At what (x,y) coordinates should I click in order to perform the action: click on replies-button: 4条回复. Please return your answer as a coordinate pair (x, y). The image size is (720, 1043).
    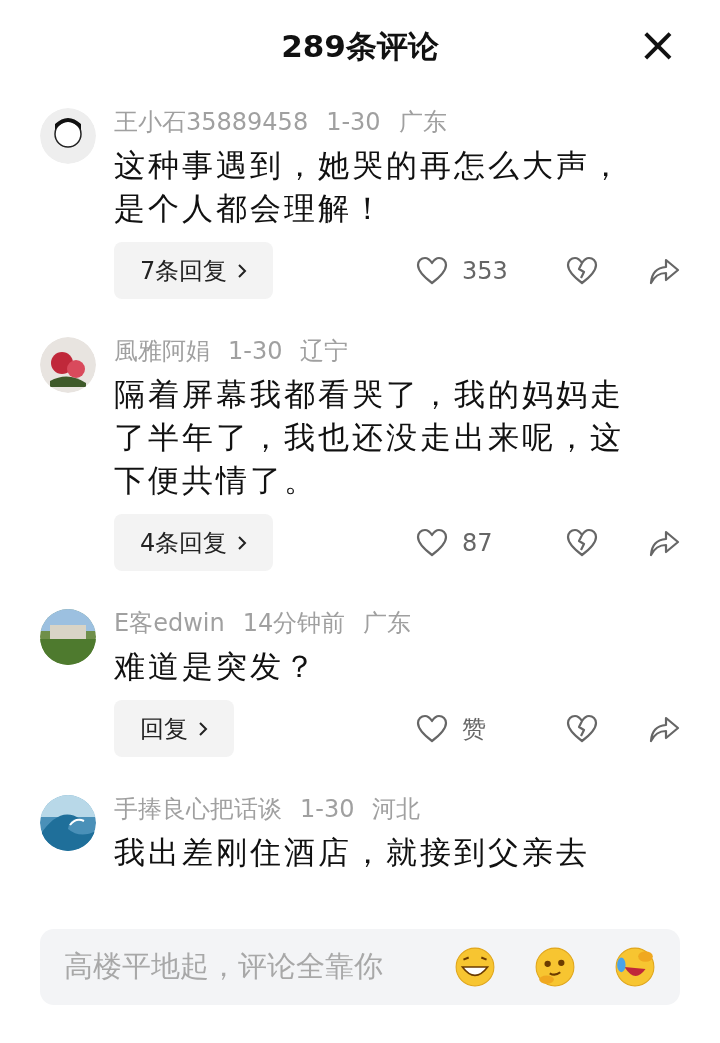
    Looking at the image, I should click on (194, 542).